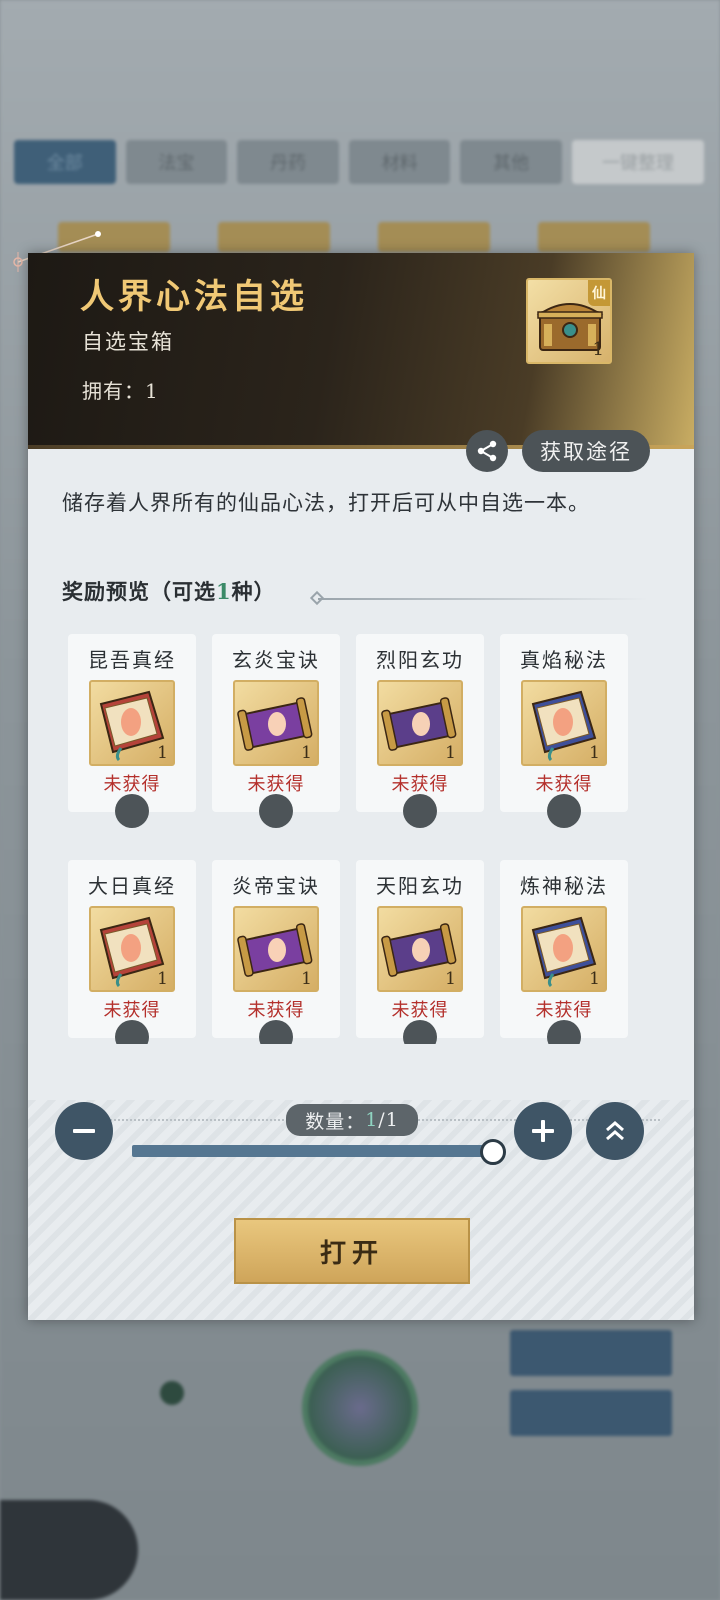 This screenshot has width=720, height=1600. What do you see at coordinates (139, 591) in the screenshot?
I see `reward-preview-prefix: 奖励预览（可选` at bounding box center [139, 591].